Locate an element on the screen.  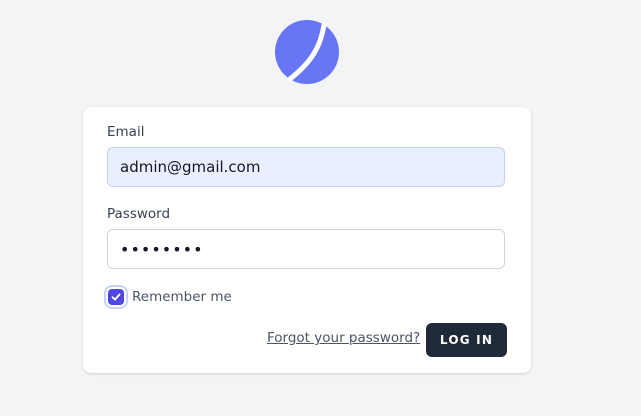
app-logo is located at coordinates (307, 52).